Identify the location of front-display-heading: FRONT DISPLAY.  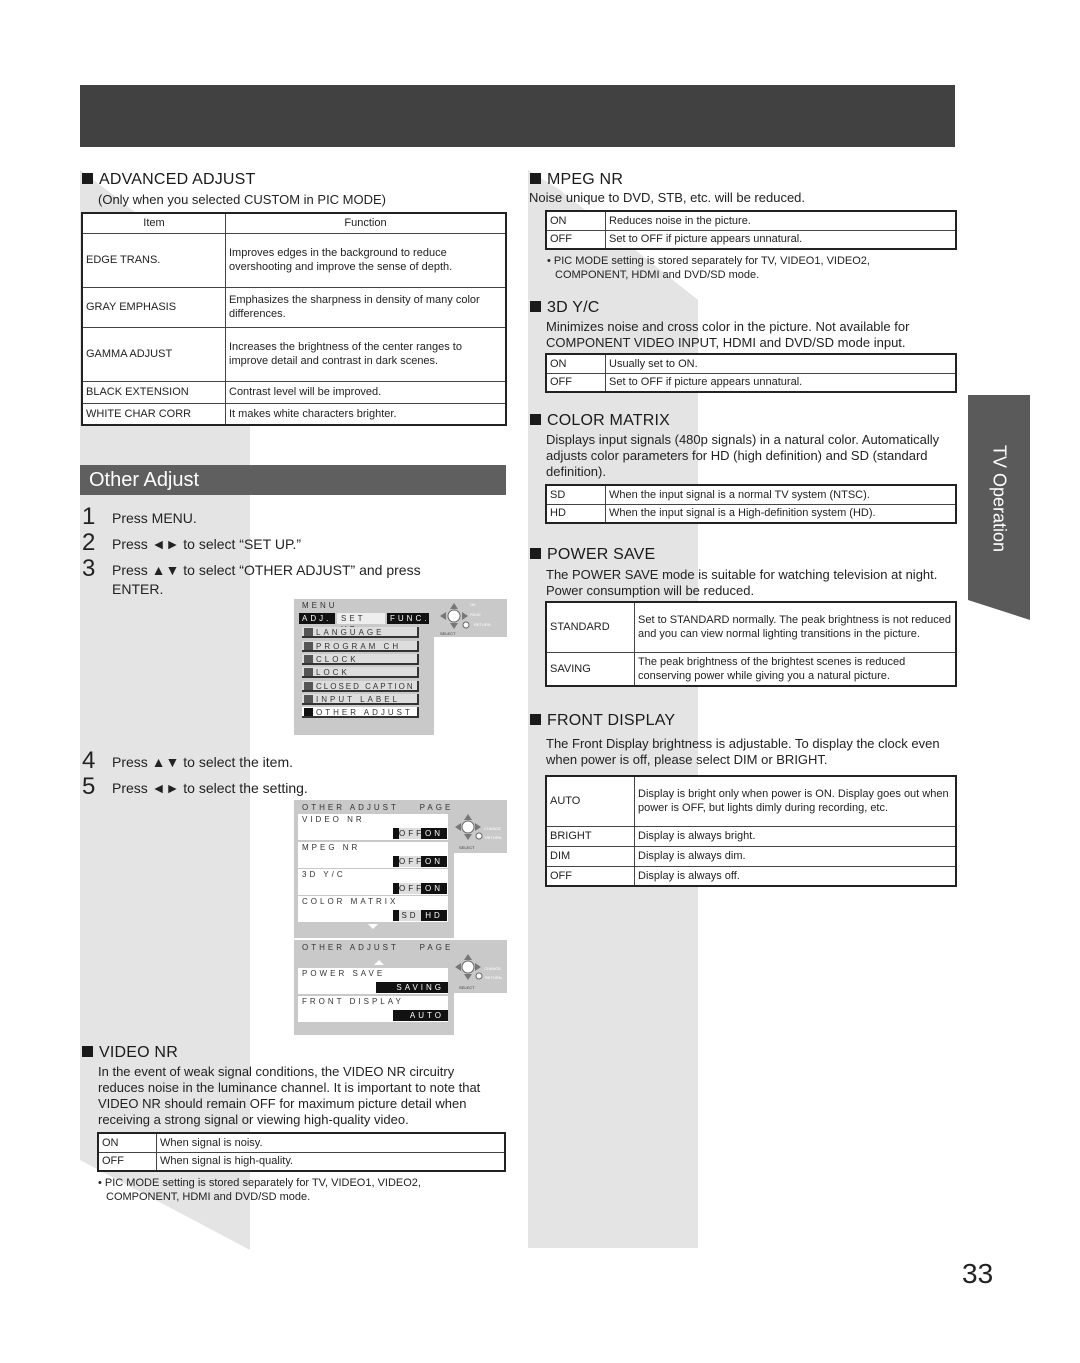
(602, 721).